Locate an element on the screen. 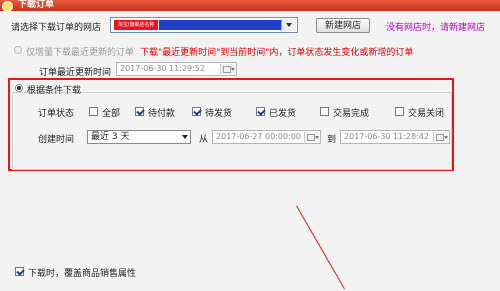  conditional-radio is located at coordinates (19, 88).